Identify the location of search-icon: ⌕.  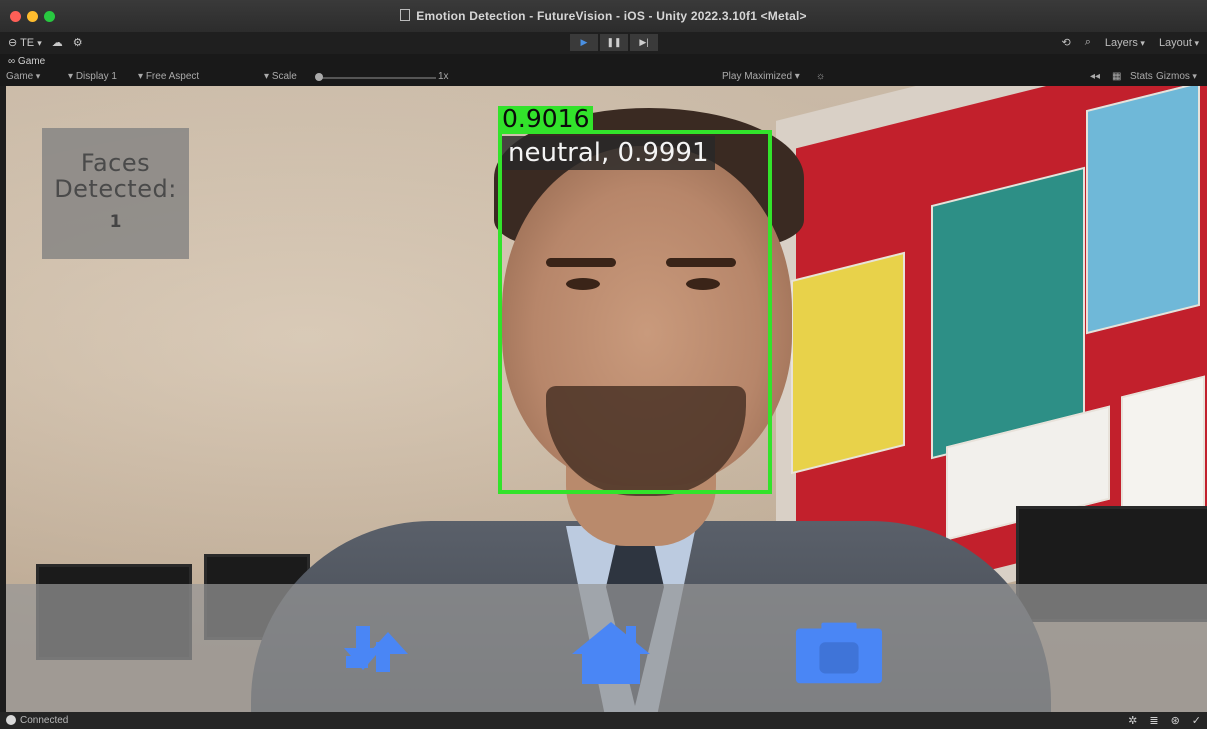
(1088, 42).